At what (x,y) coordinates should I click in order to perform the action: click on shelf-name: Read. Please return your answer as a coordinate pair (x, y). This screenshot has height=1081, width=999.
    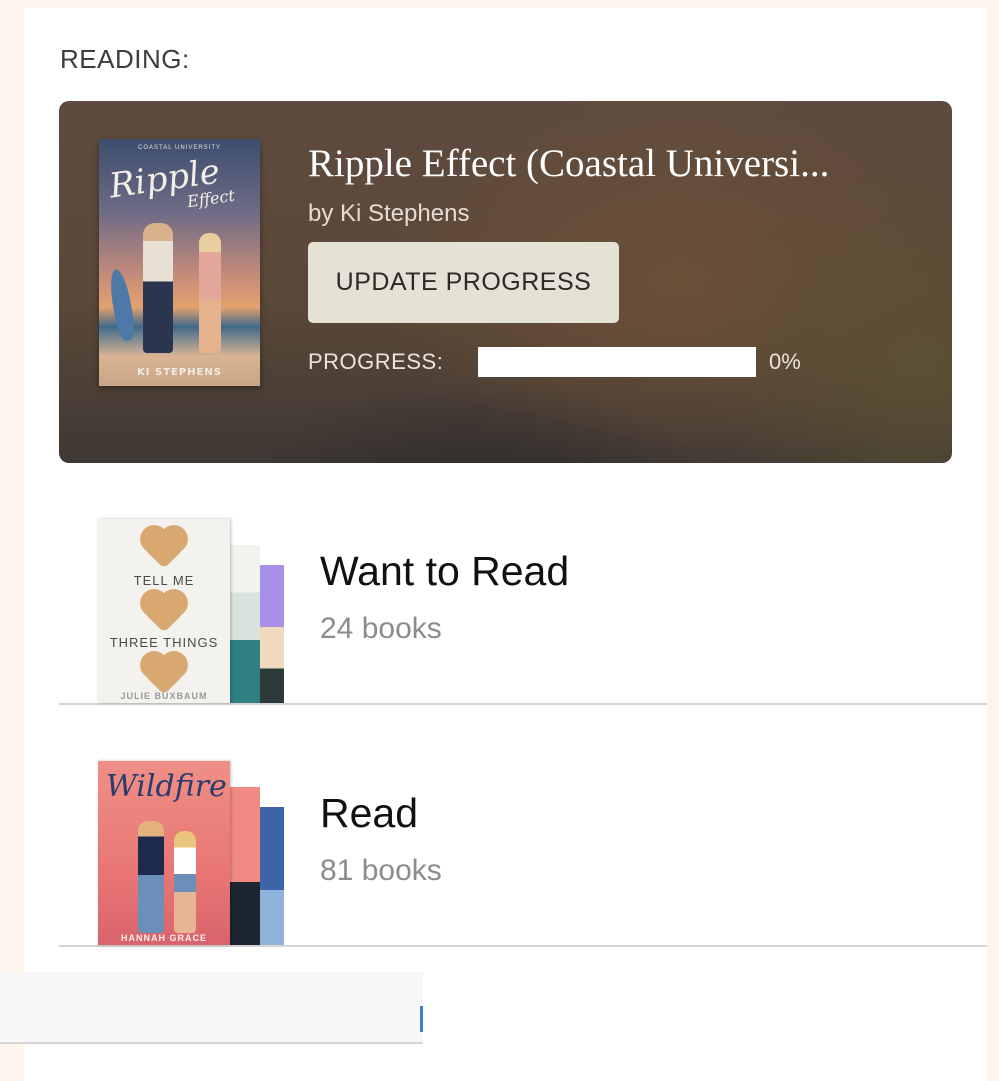
    Looking at the image, I should click on (369, 813).